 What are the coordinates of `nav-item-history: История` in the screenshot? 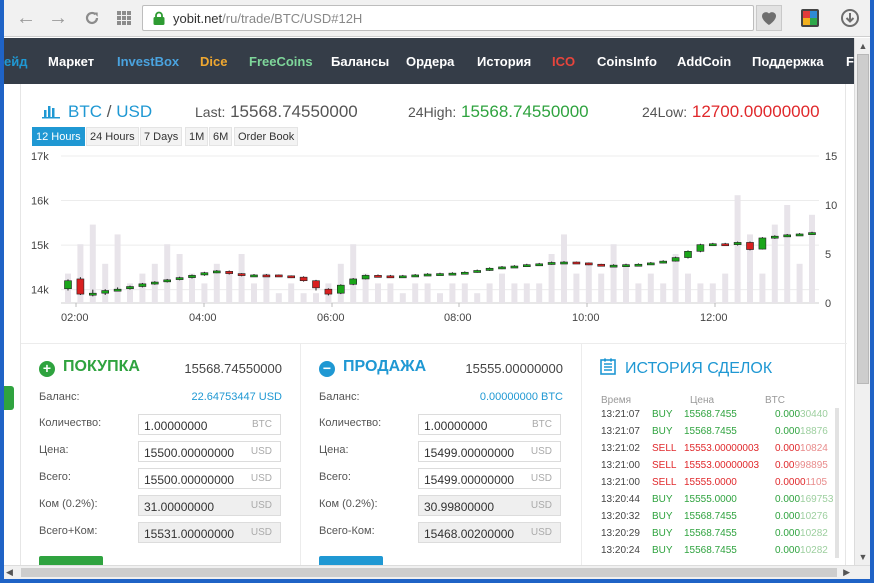 It's located at (504, 61).